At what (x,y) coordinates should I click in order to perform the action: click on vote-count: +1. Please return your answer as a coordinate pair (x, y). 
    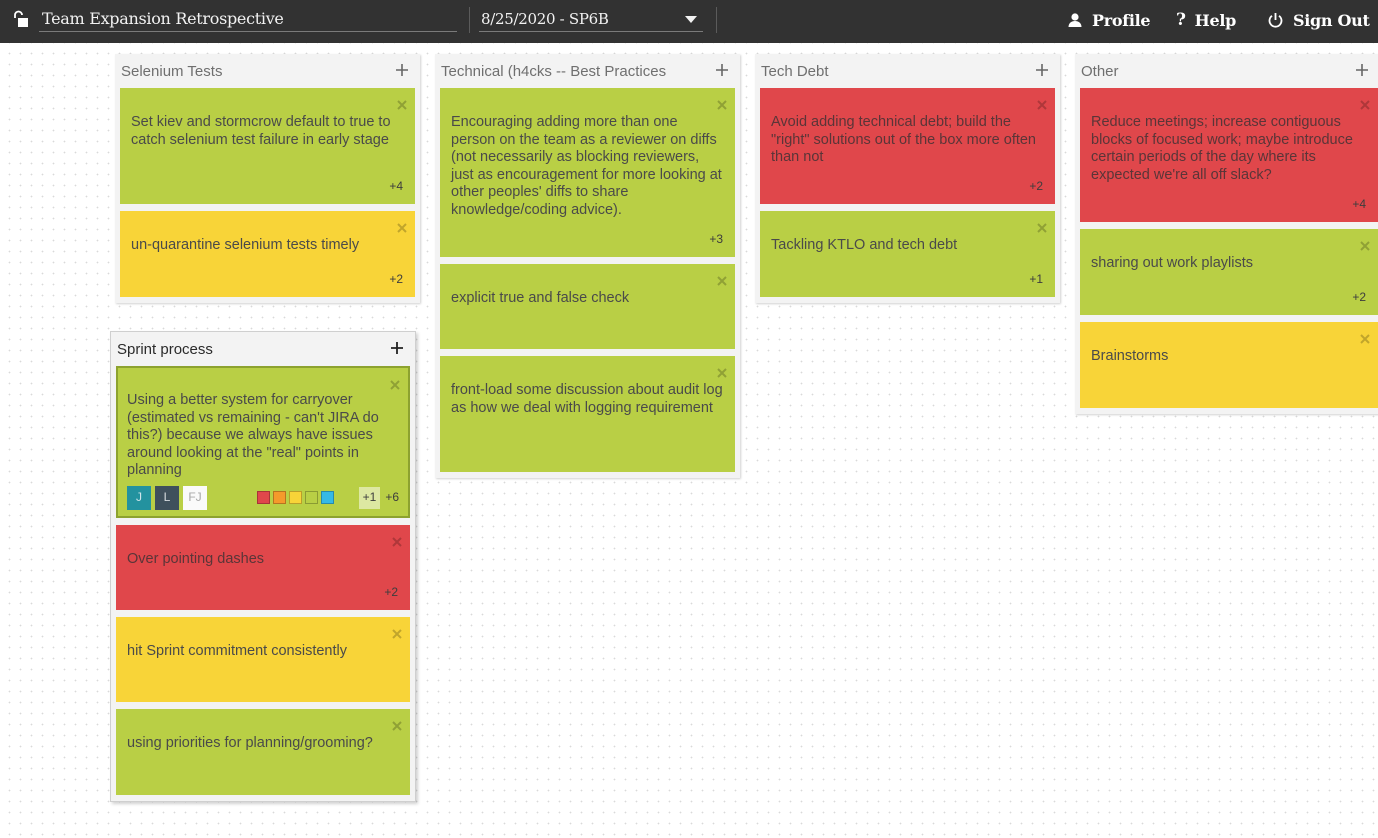
    Looking at the image, I should click on (1036, 279).